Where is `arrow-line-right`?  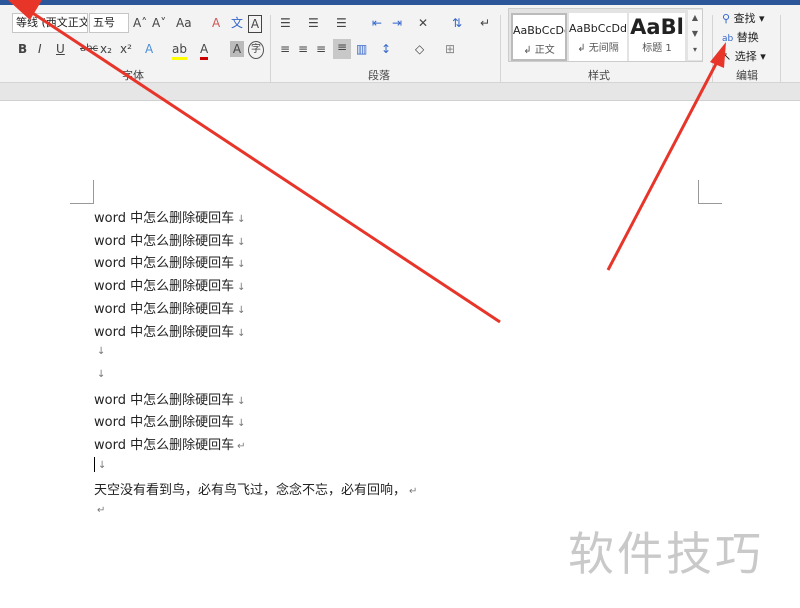 arrow-line-right is located at coordinates (663, 165).